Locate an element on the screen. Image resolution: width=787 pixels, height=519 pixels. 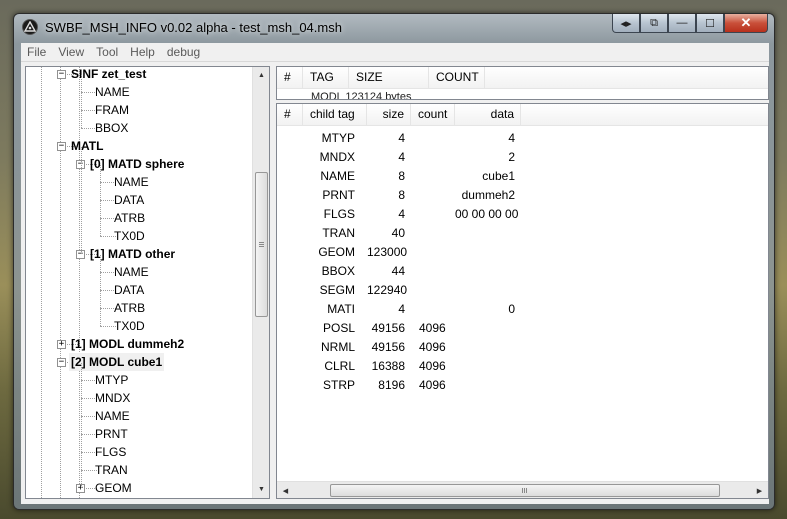
cell-size: 49156 is located at coordinates (388, 328).